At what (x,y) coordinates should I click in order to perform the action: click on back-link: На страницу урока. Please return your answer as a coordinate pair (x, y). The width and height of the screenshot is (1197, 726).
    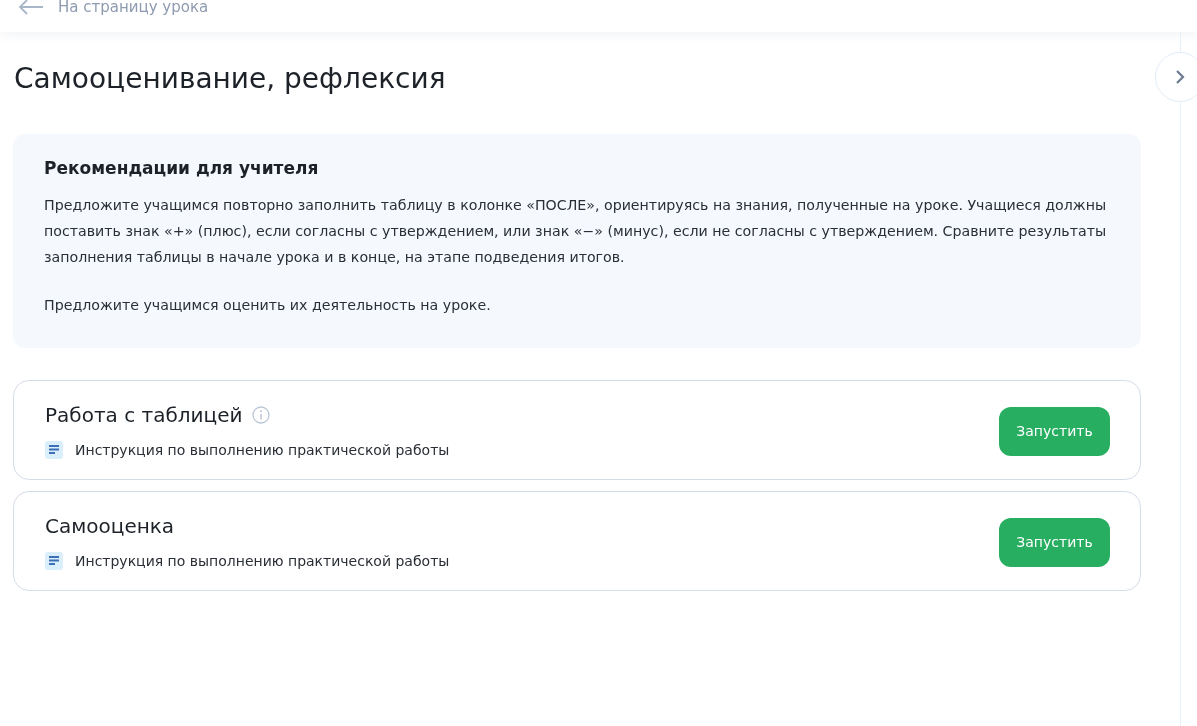
    Looking at the image, I should click on (113, 8).